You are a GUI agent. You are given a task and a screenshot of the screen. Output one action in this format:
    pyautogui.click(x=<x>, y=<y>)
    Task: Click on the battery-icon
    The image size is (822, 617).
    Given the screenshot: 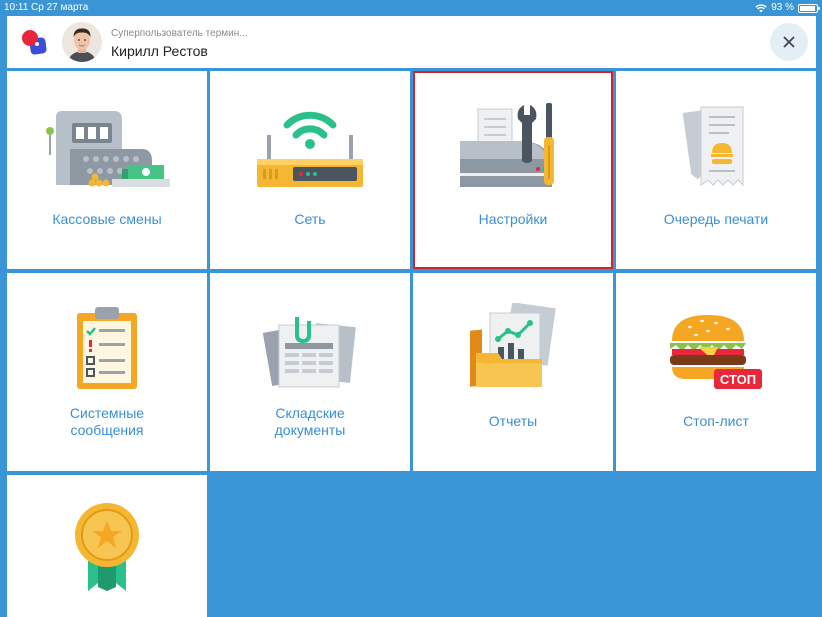 What is the action you would take?
    pyautogui.click(x=809, y=8)
    